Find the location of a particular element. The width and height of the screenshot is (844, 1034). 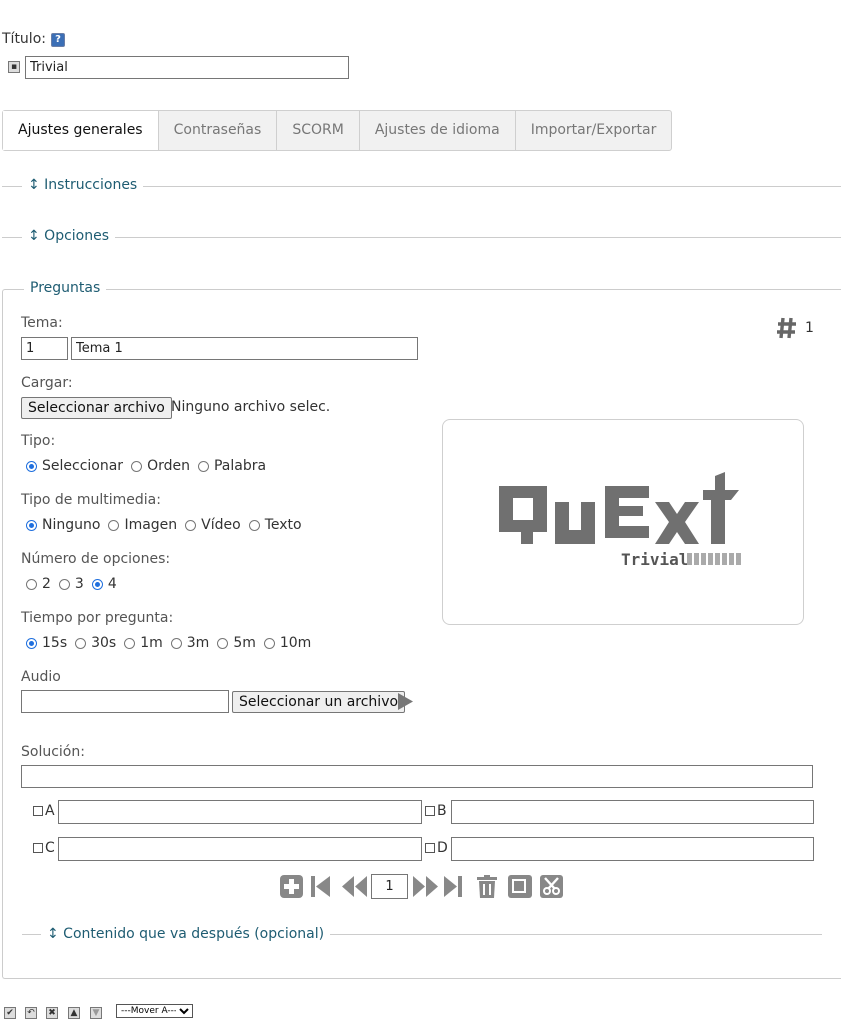

logo-subtitle: Trivial is located at coordinates (654, 559).